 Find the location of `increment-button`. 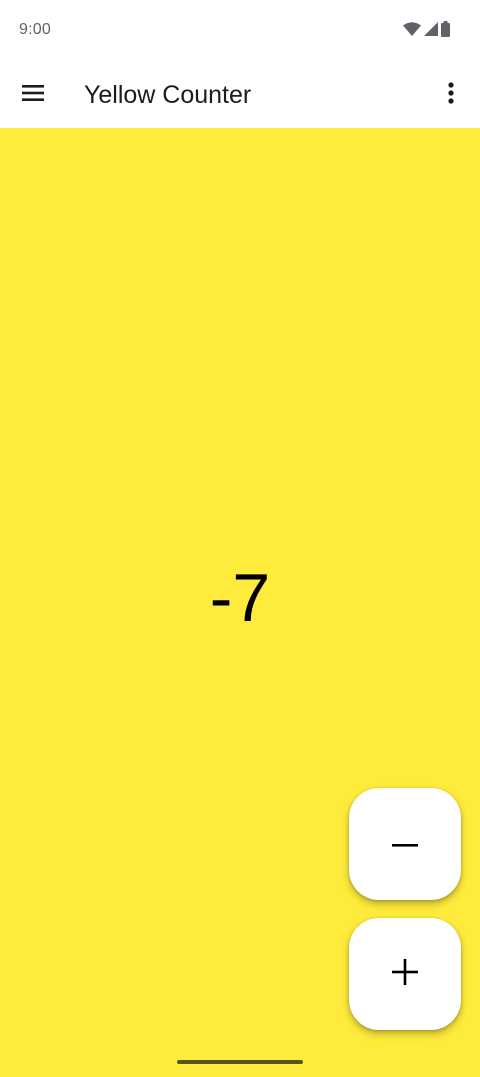

increment-button is located at coordinates (405, 974).